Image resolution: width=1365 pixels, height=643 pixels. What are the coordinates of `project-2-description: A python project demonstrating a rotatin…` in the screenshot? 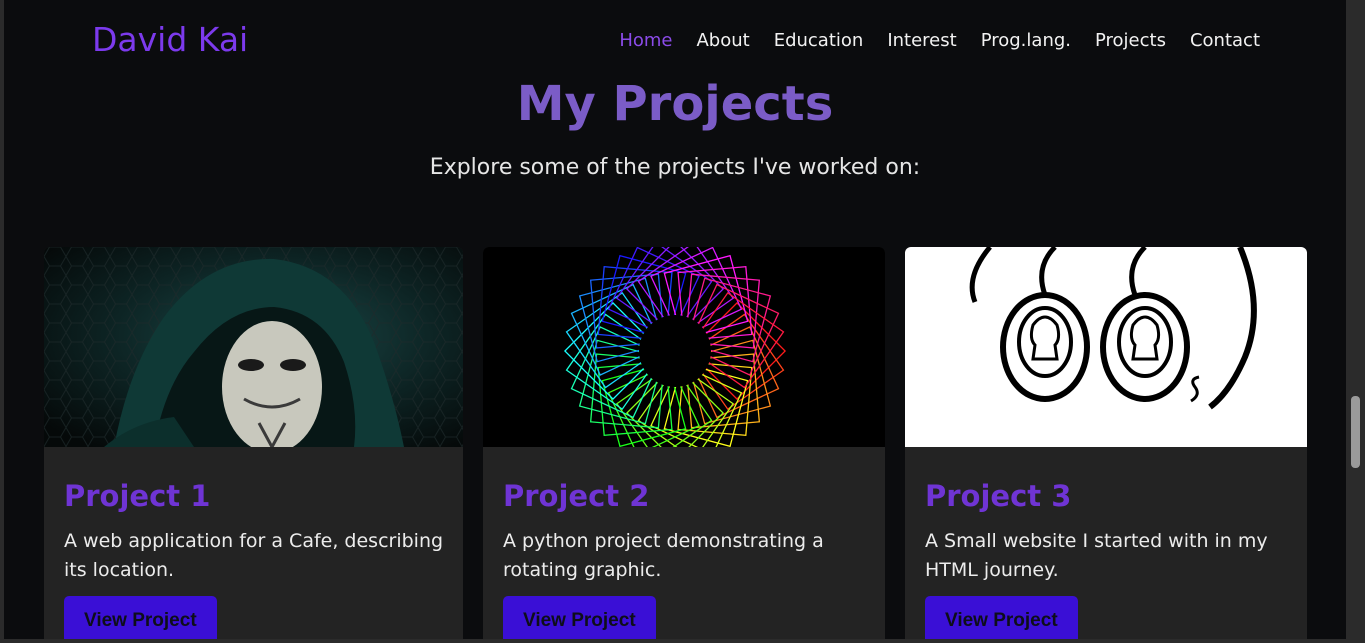 It's located at (663, 555).